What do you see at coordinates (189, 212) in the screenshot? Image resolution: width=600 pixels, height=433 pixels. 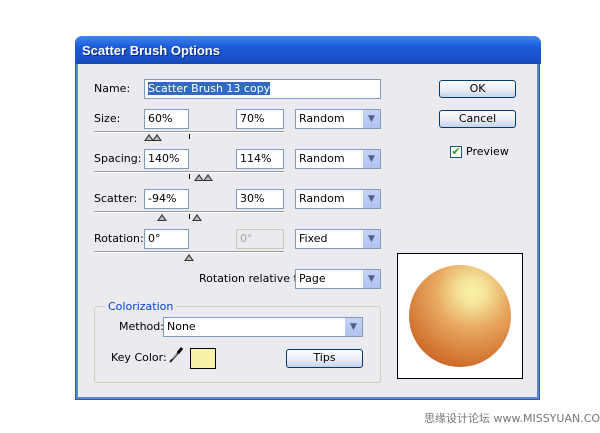 I see `scatter-slider-track` at bounding box center [189, 212].